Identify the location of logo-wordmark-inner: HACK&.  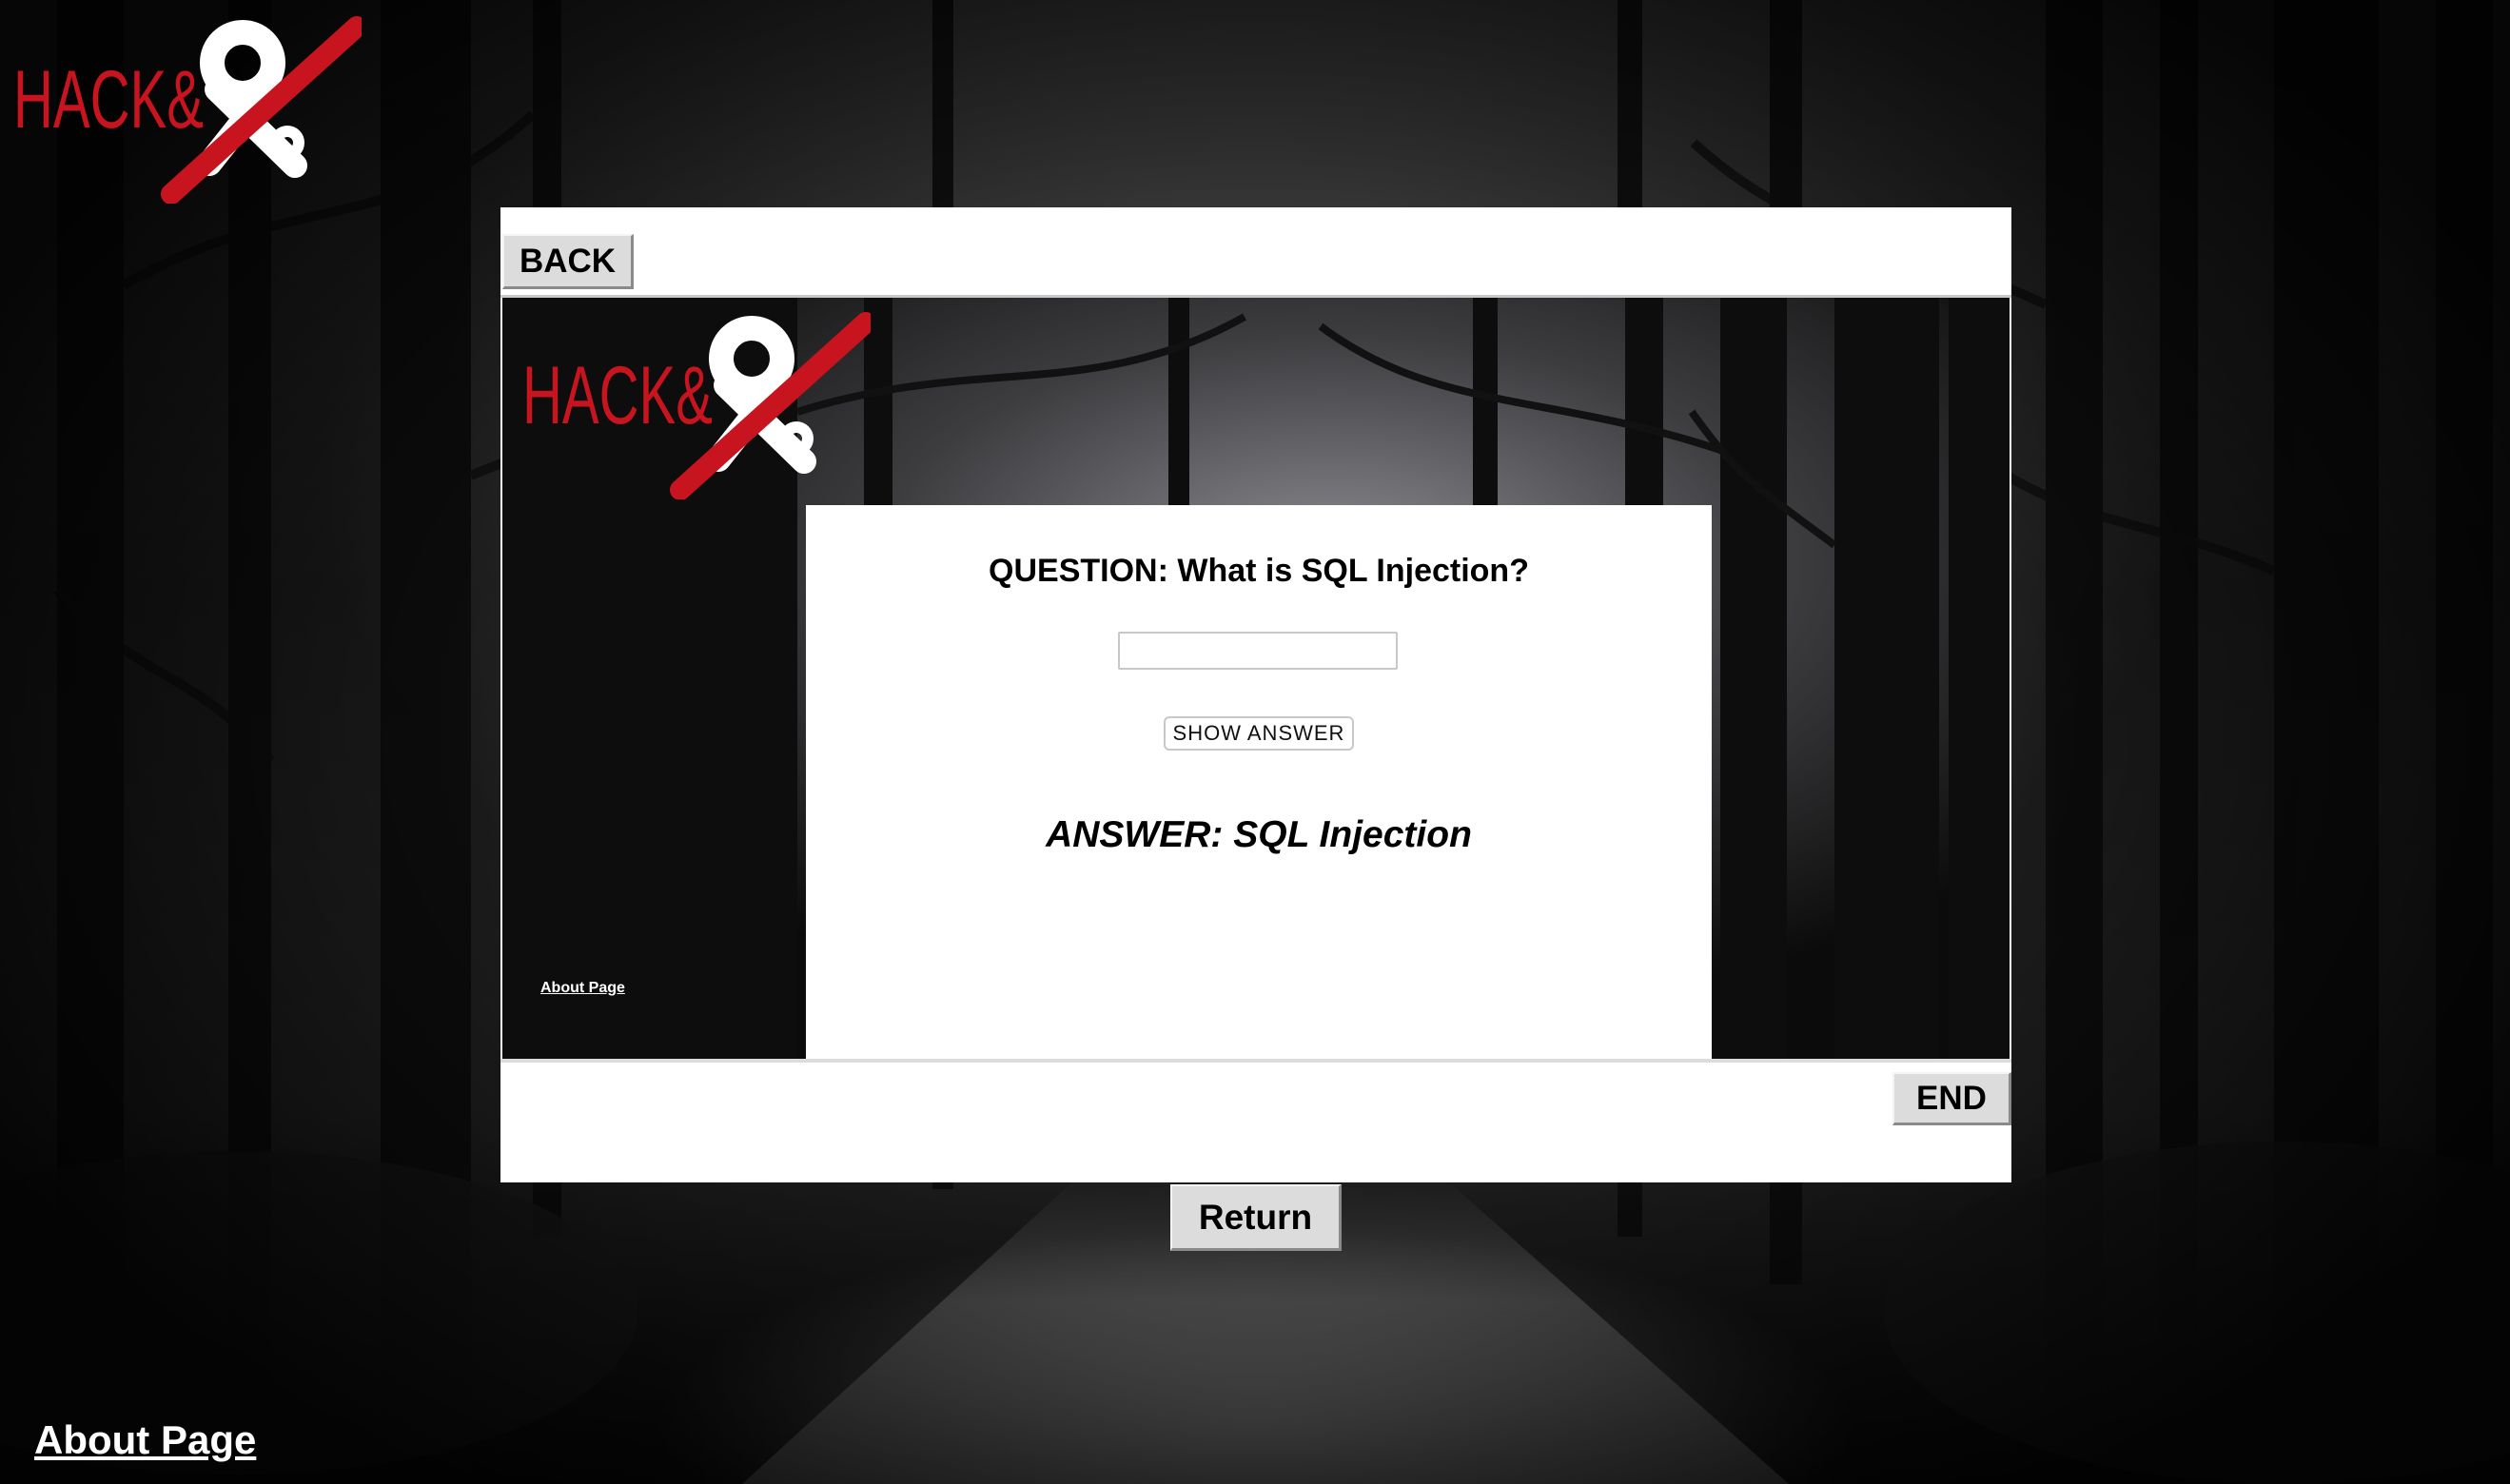
(617, 395).